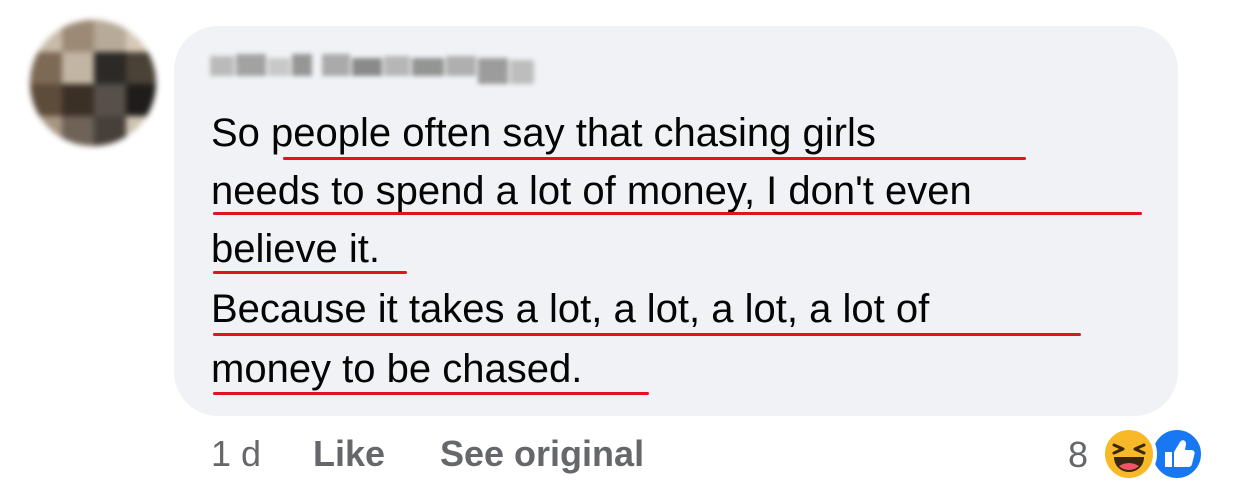 This screenshot has height=499, width=1242. I want to click on comment-text-line-5: money to be chased., so click(397, 369).